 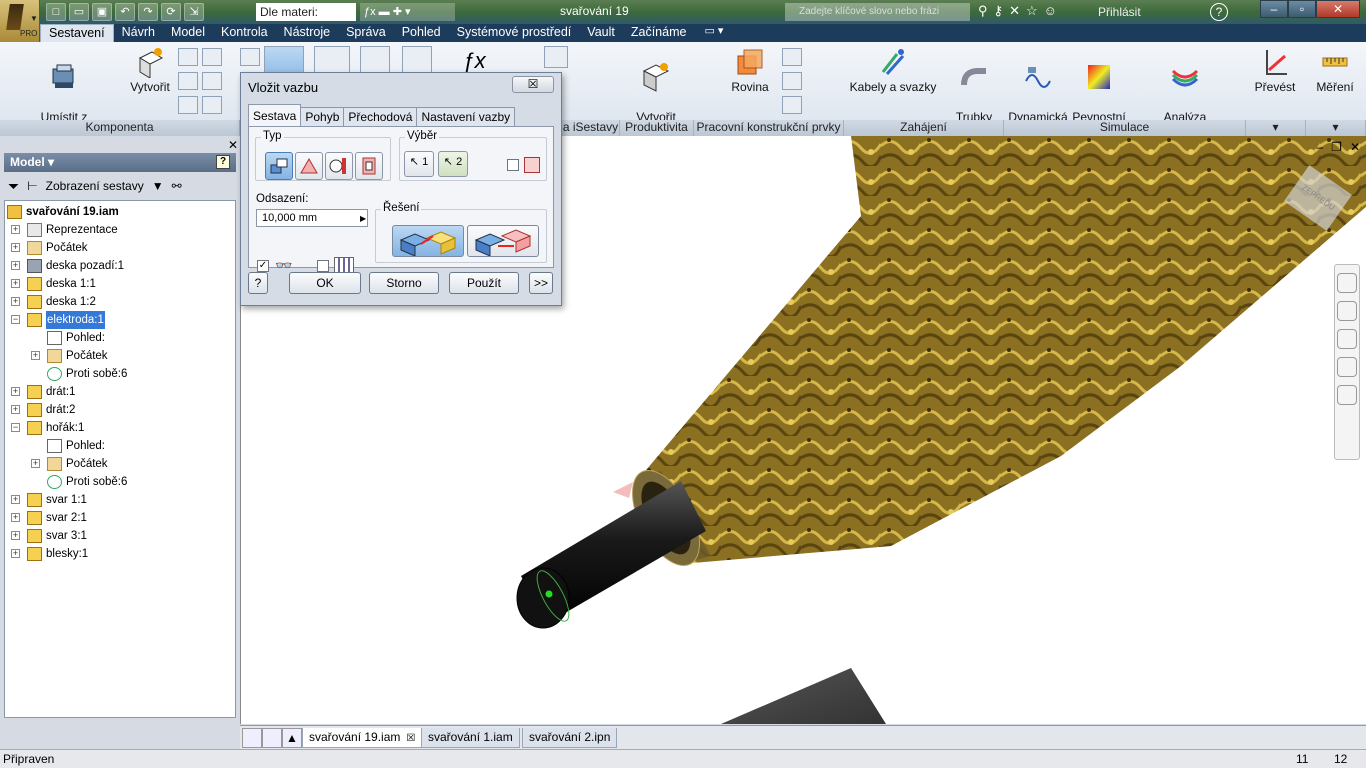 What do you see at coordinates (750, 70) in the screenshot?
I see `plane-button: Rovina` at bounding box center [750, 70].